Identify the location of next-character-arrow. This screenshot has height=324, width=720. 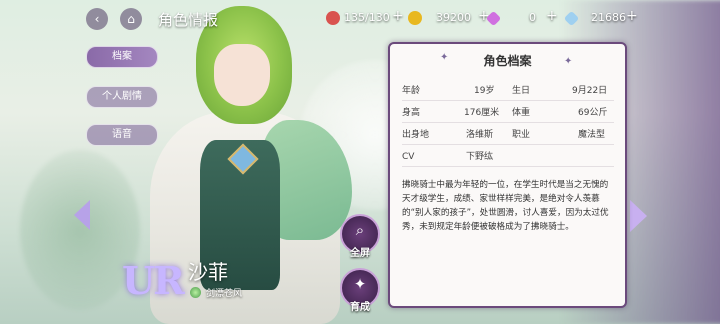
(638, 216).